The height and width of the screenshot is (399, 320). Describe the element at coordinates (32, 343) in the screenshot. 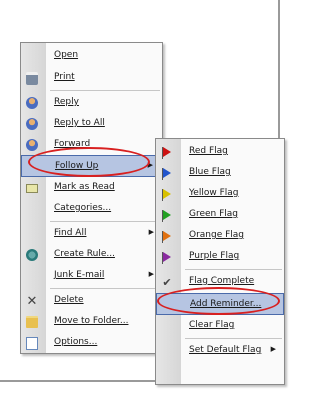

I see `options-icon` at that location.